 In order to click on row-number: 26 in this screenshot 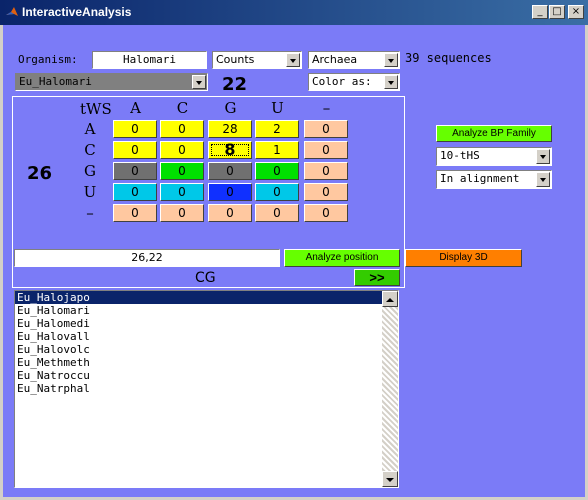, I will do `click(40, 173)`.